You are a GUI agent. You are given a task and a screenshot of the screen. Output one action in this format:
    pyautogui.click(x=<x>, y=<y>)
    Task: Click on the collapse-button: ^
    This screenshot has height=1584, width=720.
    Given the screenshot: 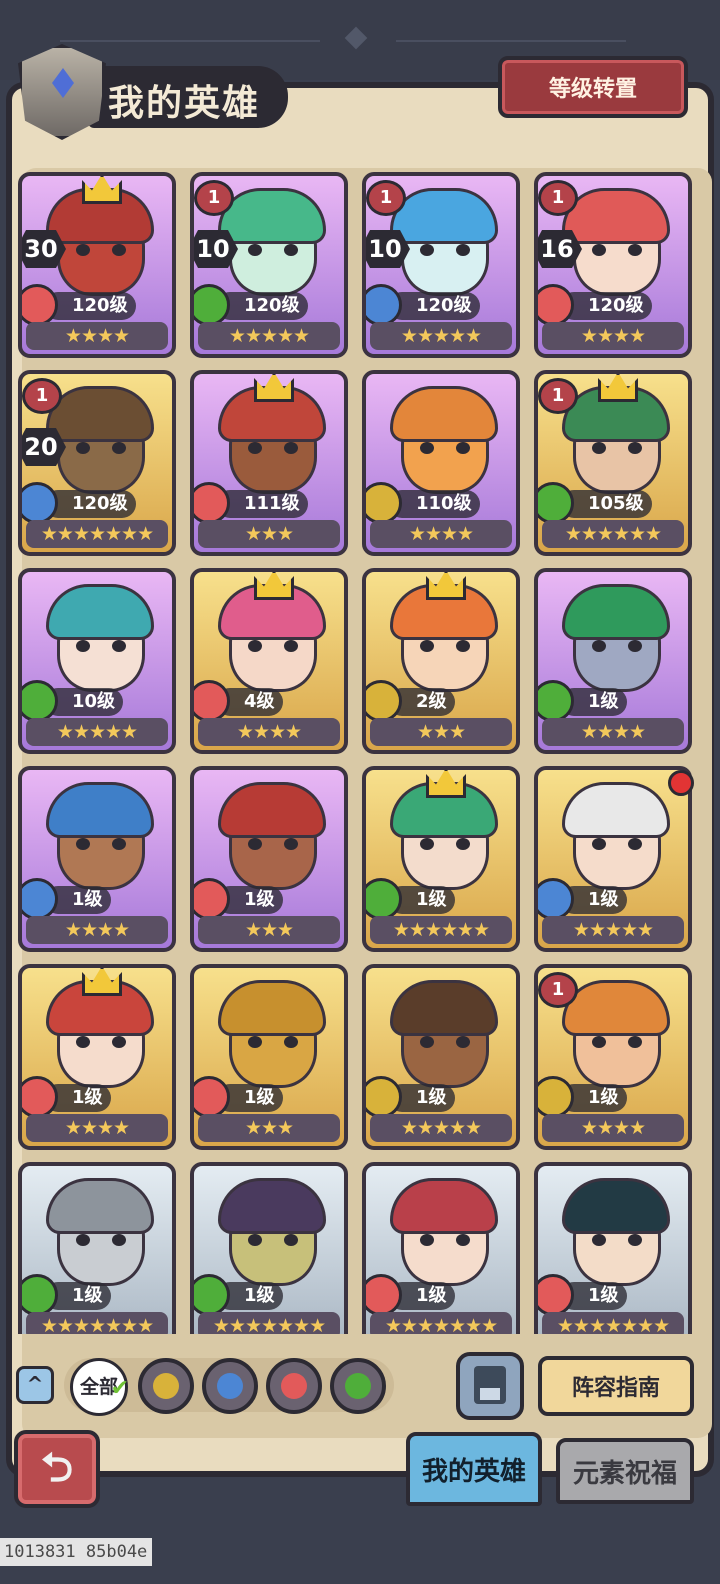 What is the action you would take?
    pyautogui.click(x=35, y=1385)
    